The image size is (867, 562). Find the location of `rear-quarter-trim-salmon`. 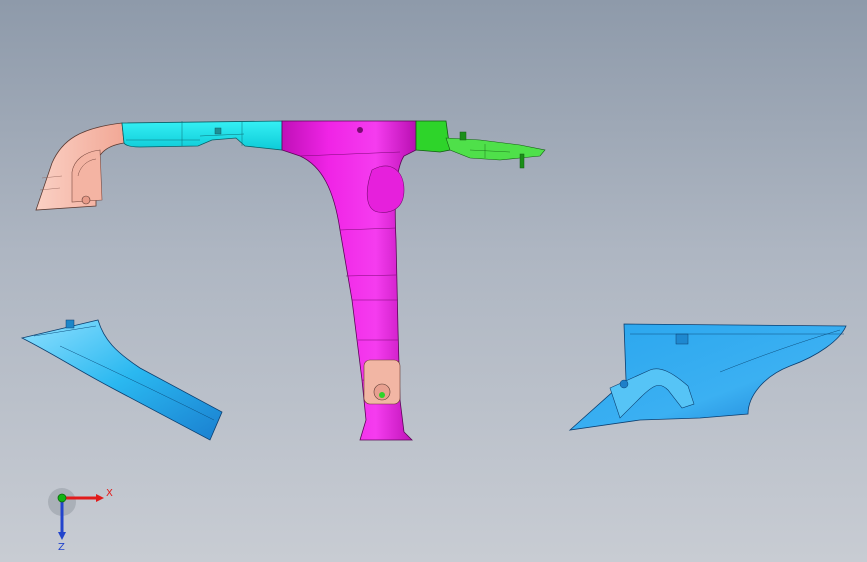

rear-quarter-trim-salmon is located at coordinates (80, 166).